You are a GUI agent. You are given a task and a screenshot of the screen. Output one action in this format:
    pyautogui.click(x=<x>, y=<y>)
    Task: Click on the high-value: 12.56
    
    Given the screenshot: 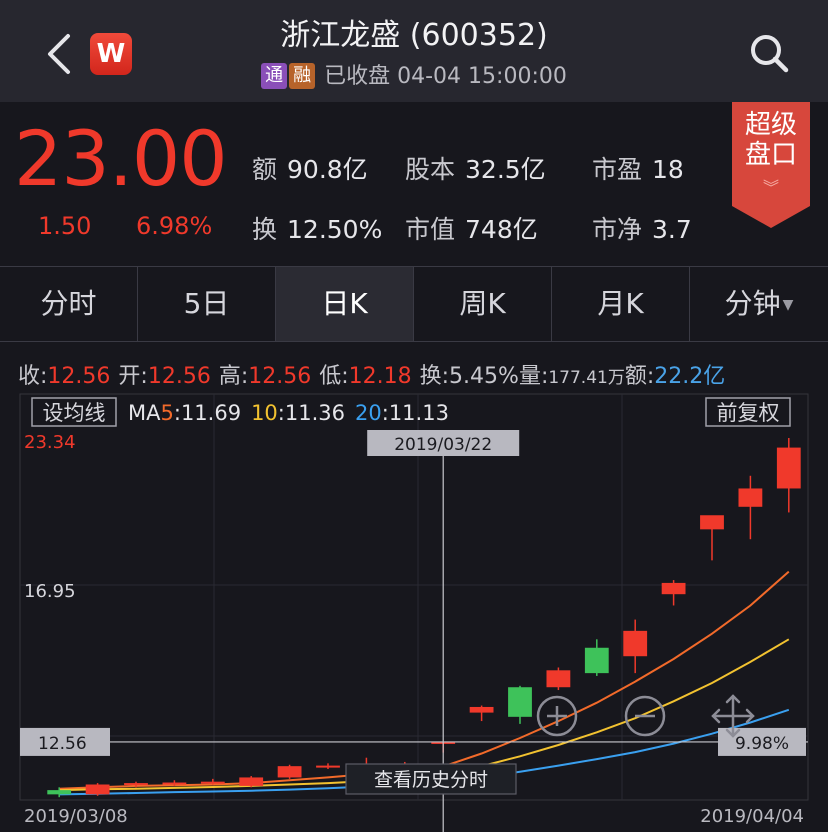 What is the action you would take?
    pyautogui.click(x=280, y=376)
    